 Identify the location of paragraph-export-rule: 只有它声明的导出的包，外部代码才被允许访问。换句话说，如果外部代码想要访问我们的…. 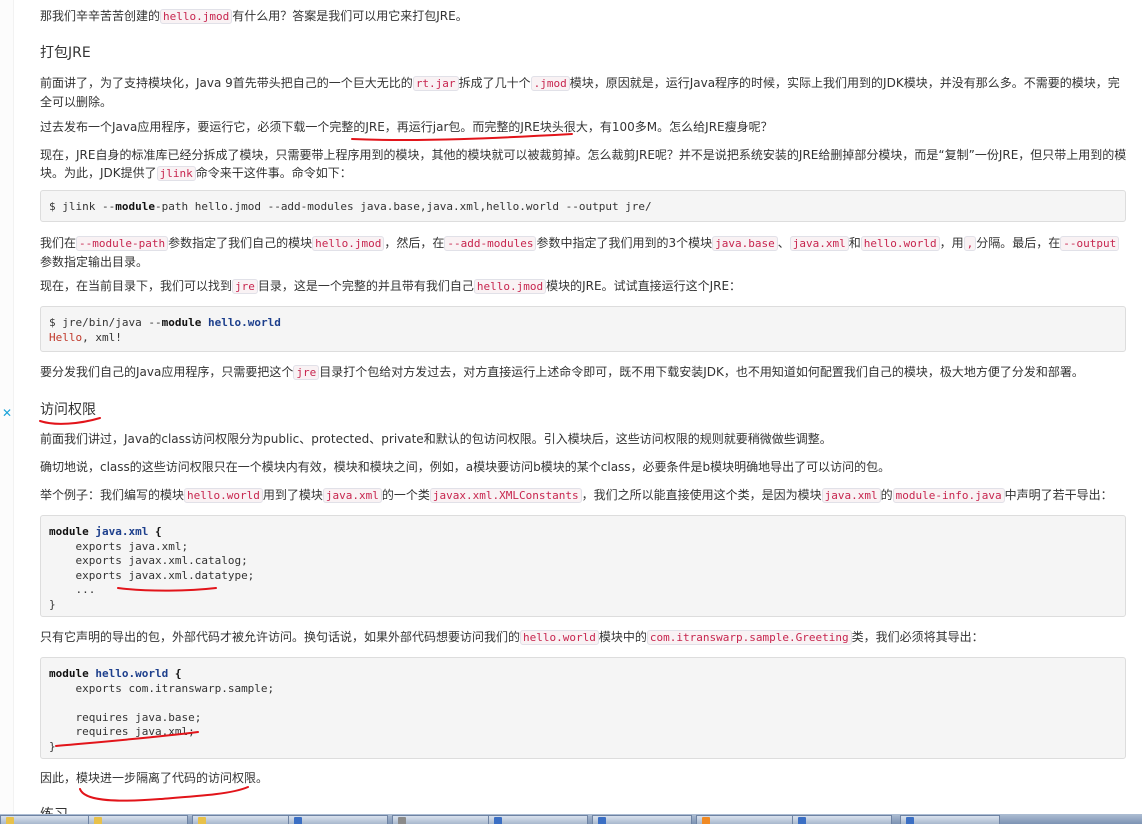
(585, 637).